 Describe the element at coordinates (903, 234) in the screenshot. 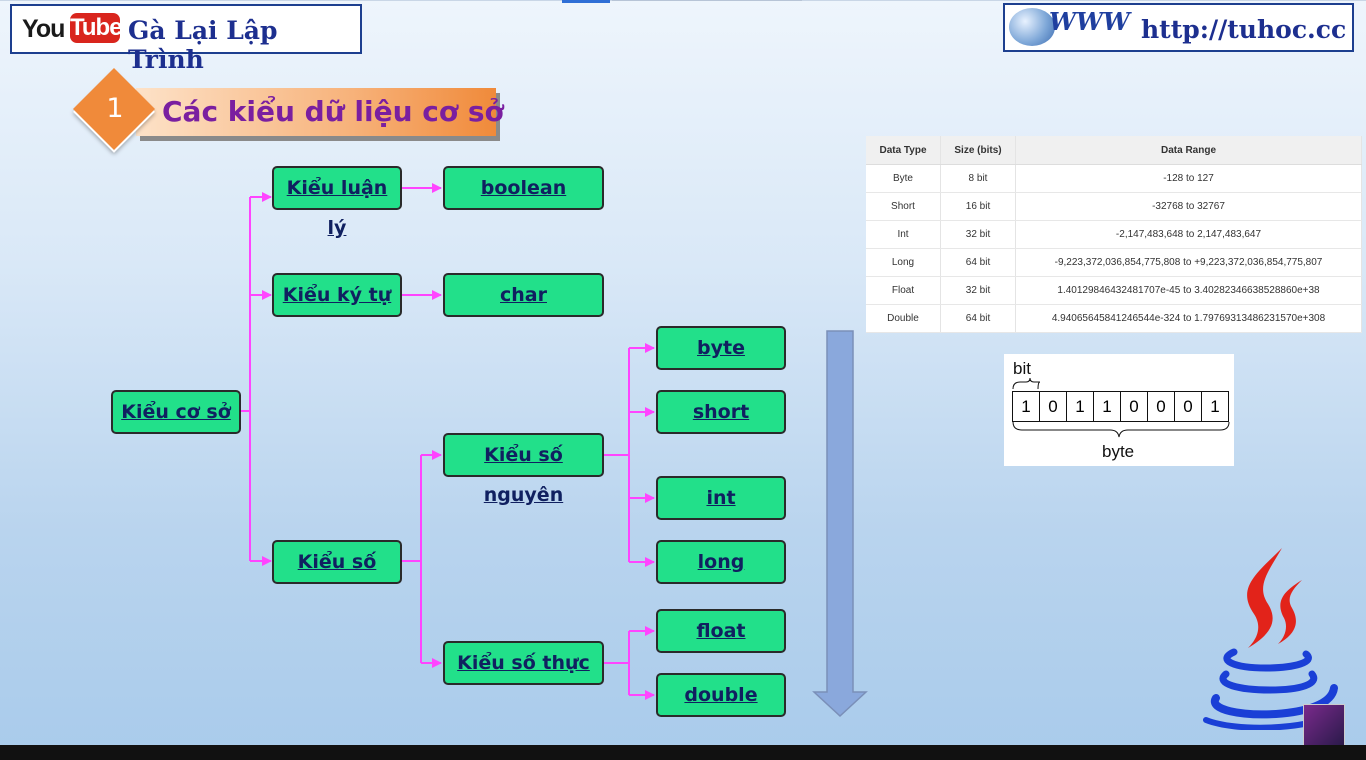

I see `cell-type: Int` at that location.